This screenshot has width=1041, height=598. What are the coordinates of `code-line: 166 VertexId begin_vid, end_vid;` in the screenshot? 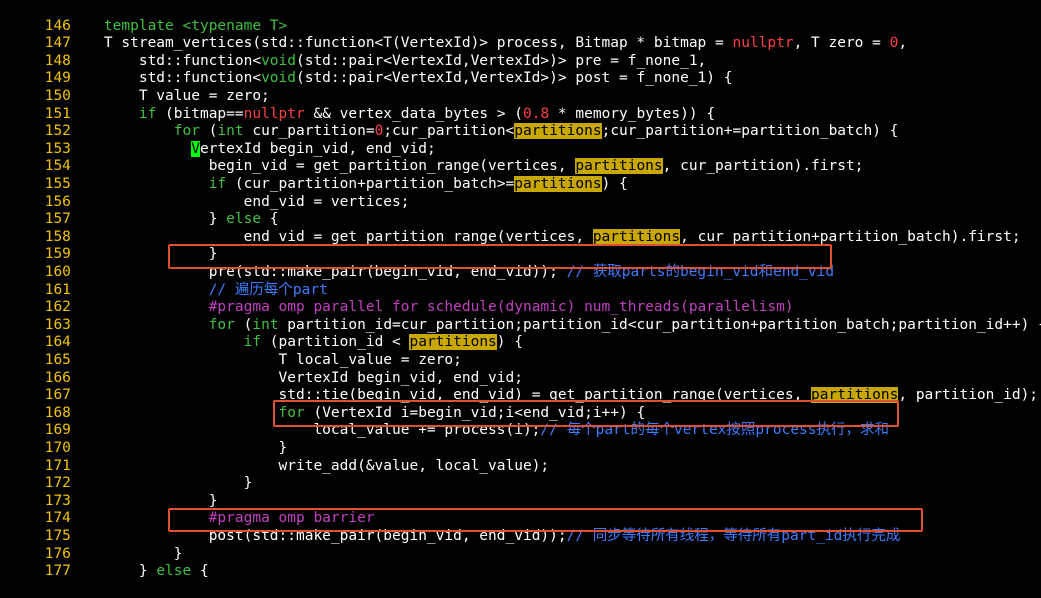 It's located at (261, 369).